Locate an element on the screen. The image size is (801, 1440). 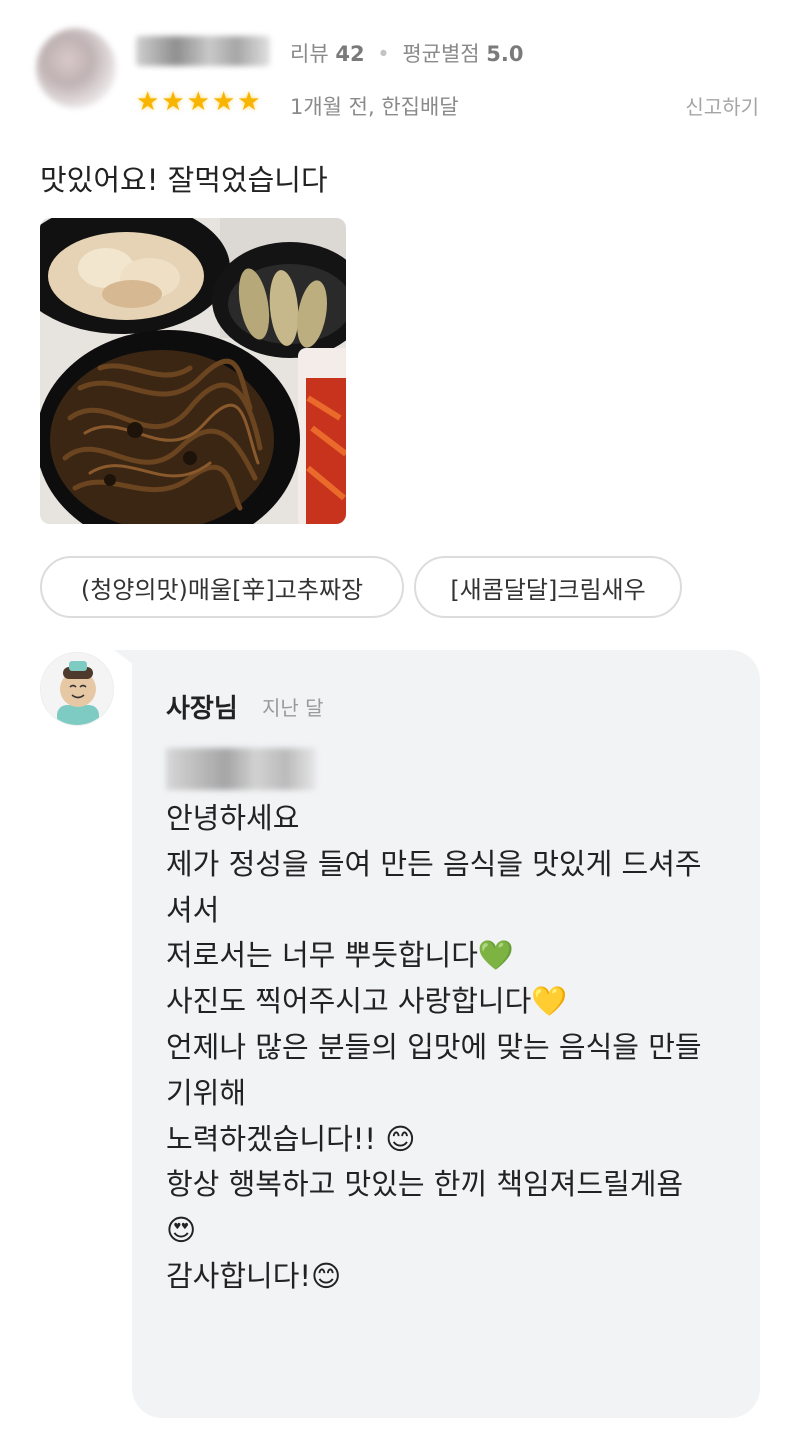
report-button: 신고하기 is located at coordinates (722, 105).